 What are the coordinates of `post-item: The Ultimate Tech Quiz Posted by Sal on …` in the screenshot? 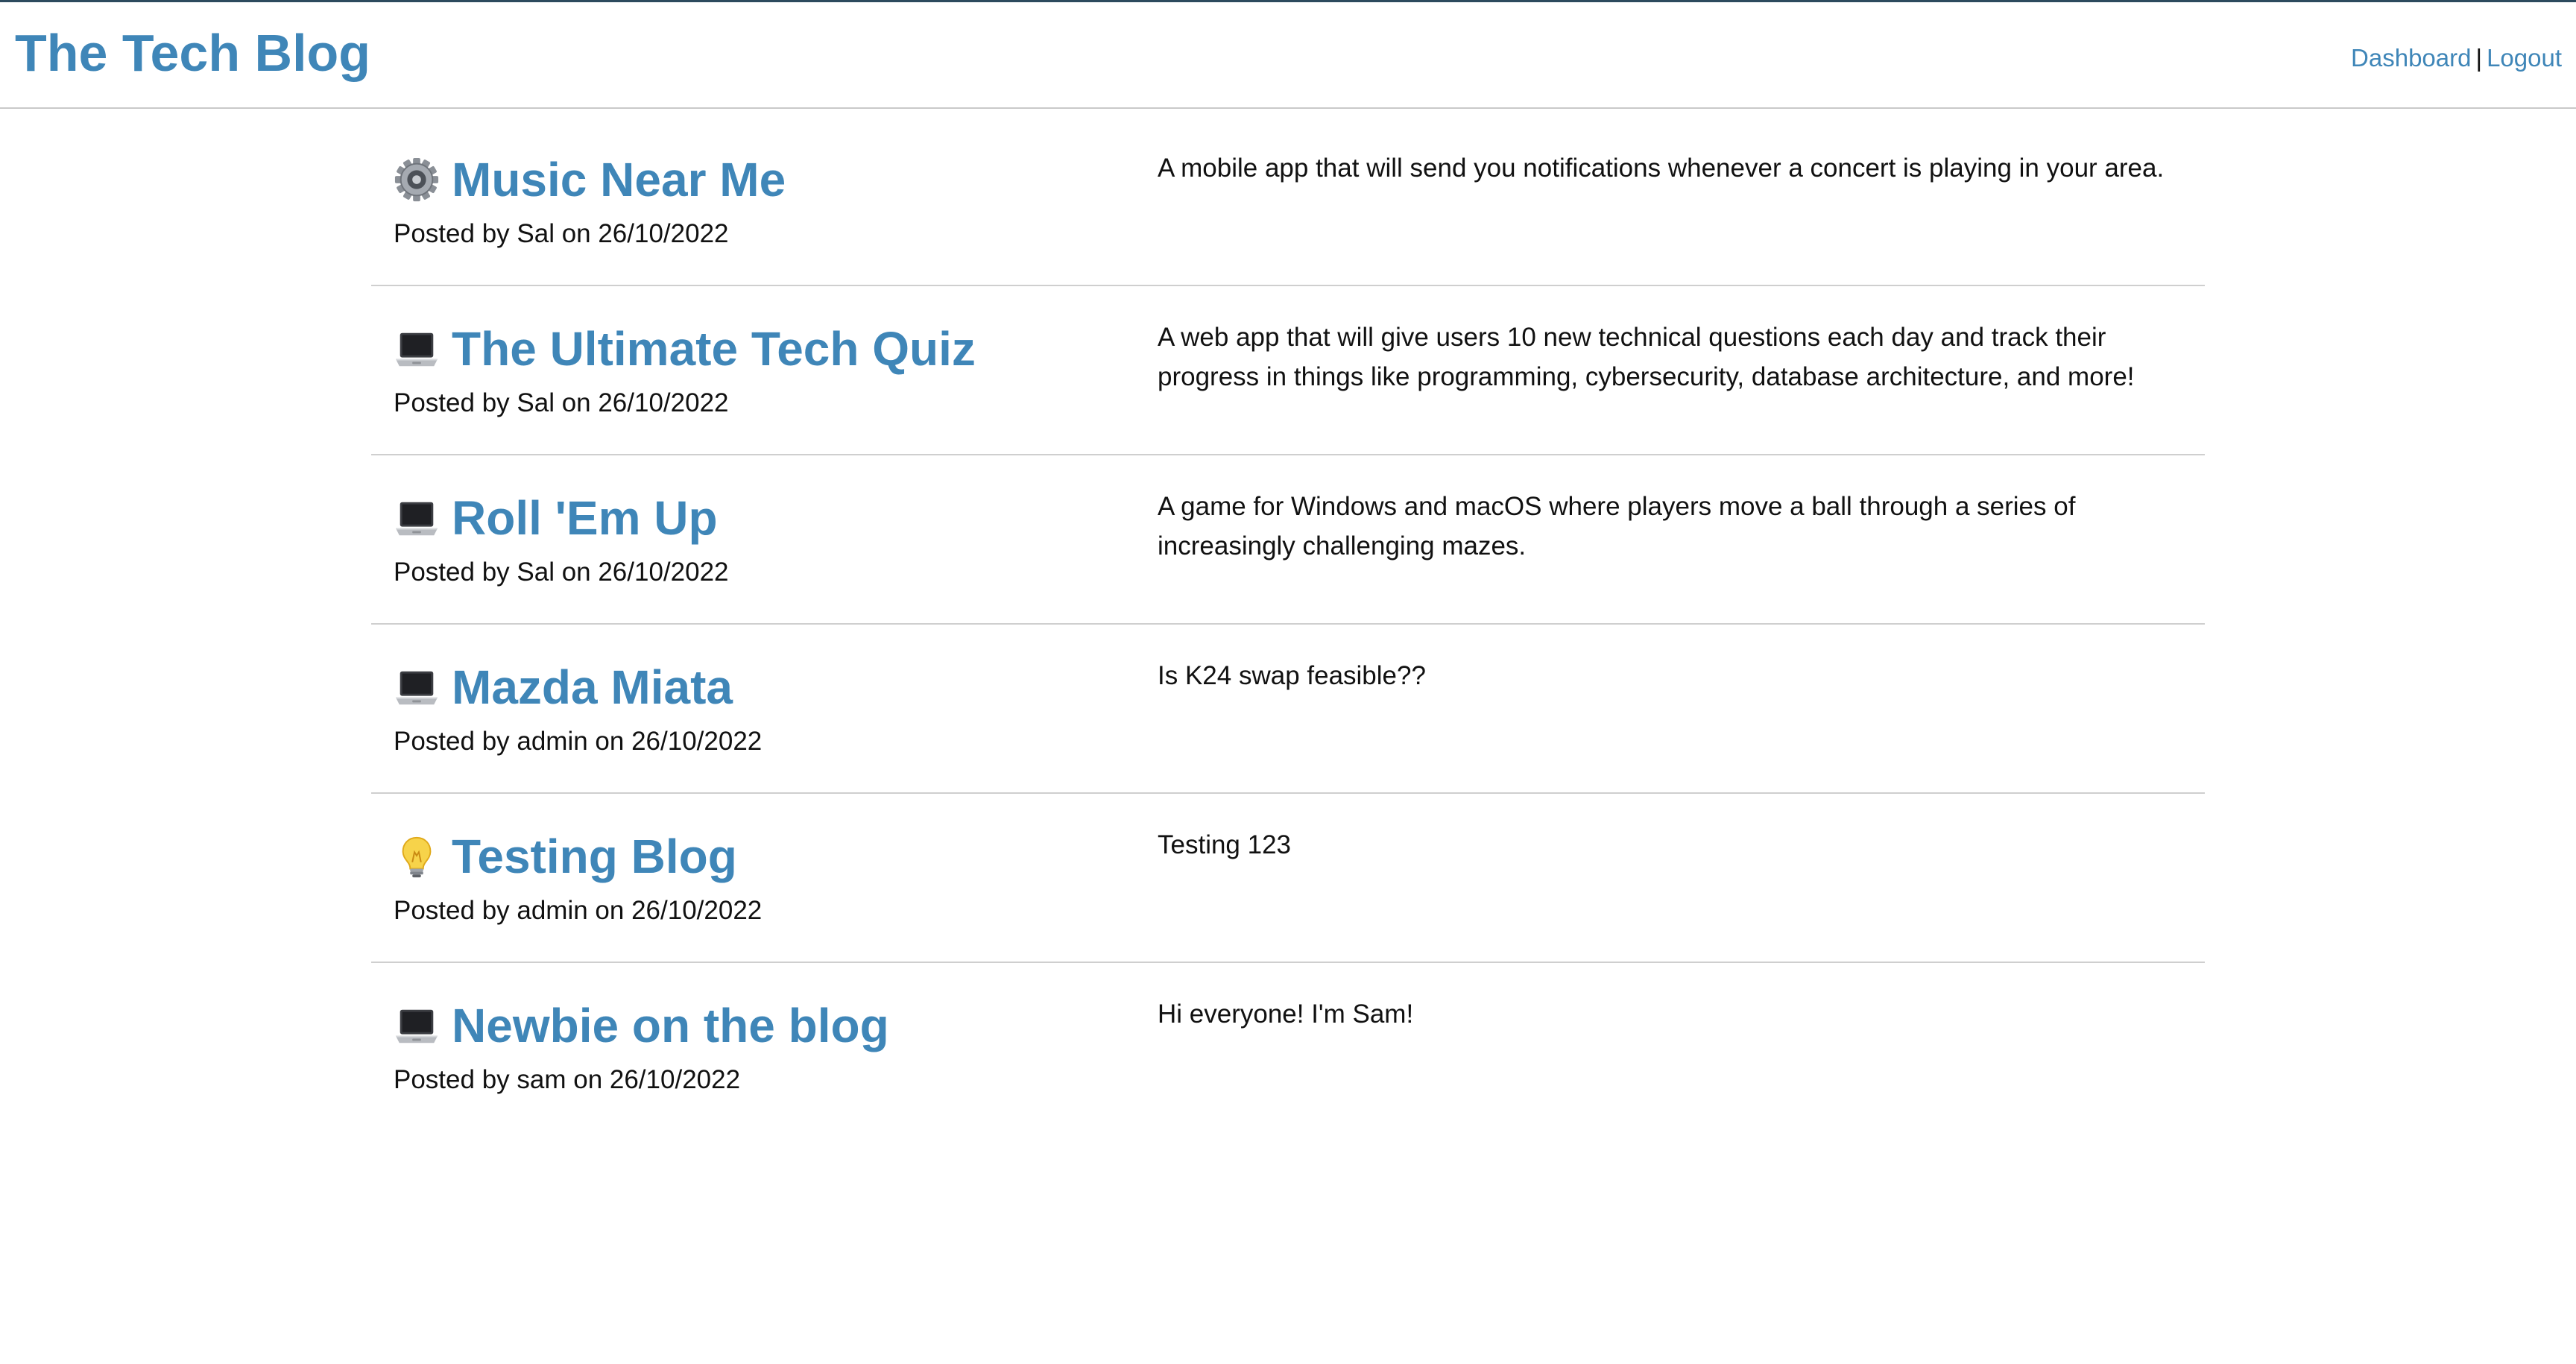 It's located at (1288, 370).